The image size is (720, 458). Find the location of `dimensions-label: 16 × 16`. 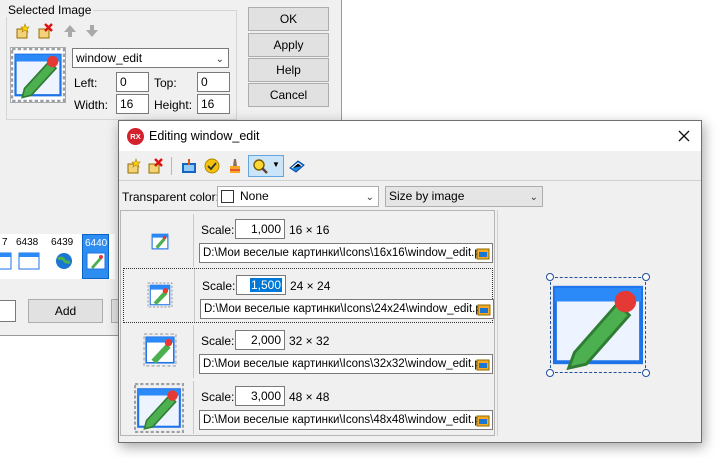

dimensions-label: 16 × 16 is located at coordinates (309, 230).